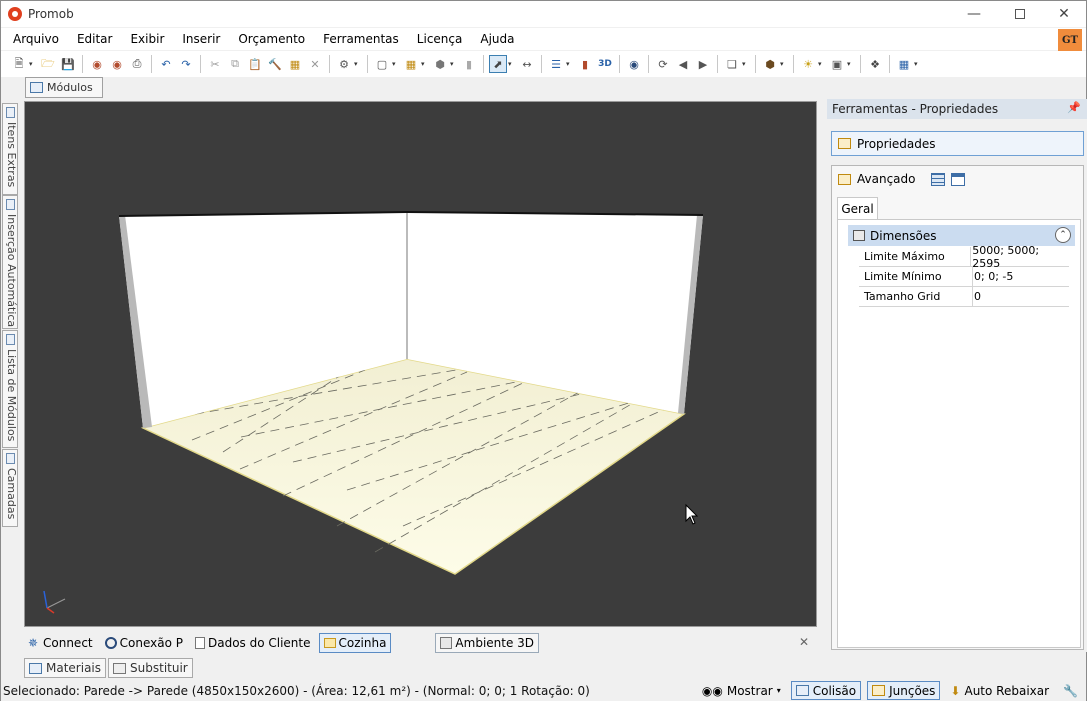 The width and height of the screenshot is (1087, 701). I want to click on camera-icon: ▣, so click(837, 64).